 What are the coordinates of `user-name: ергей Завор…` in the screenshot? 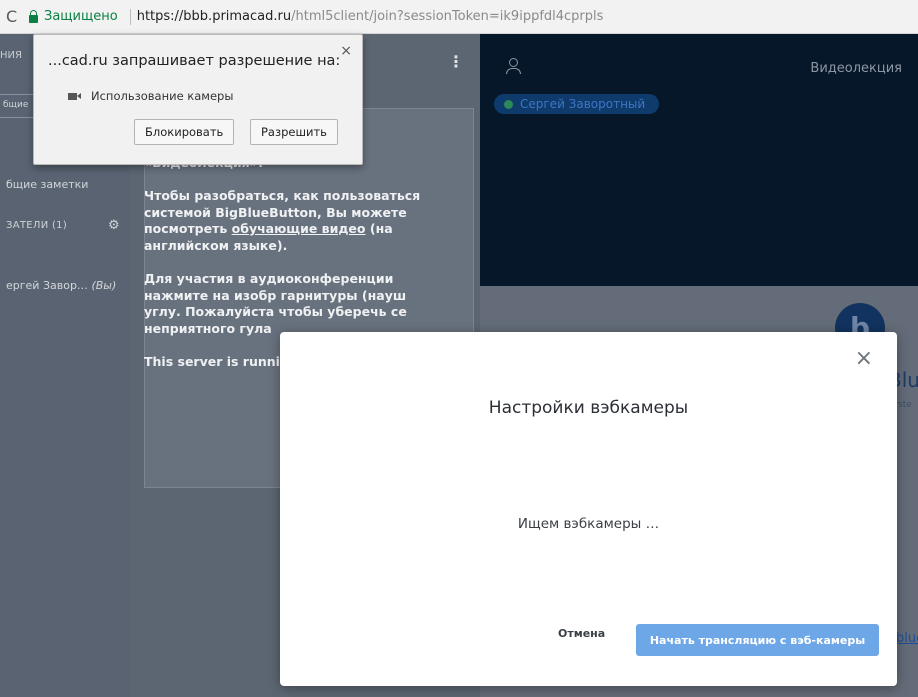 It's located at (47, 285).